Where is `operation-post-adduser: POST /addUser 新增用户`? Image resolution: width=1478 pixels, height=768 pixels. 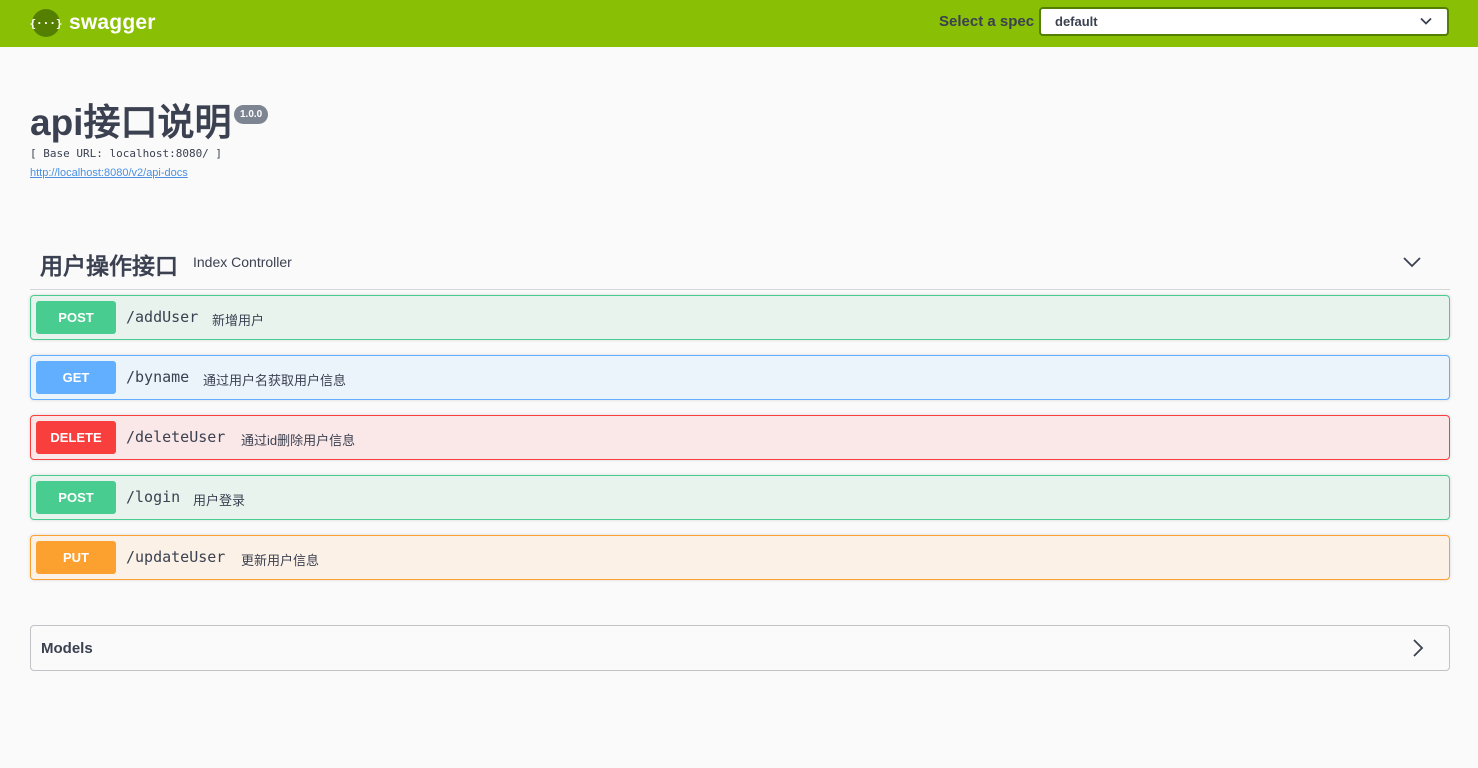 operation-post-adduser: POST /addUser 新增用户 is located at coordinates (740, 317).